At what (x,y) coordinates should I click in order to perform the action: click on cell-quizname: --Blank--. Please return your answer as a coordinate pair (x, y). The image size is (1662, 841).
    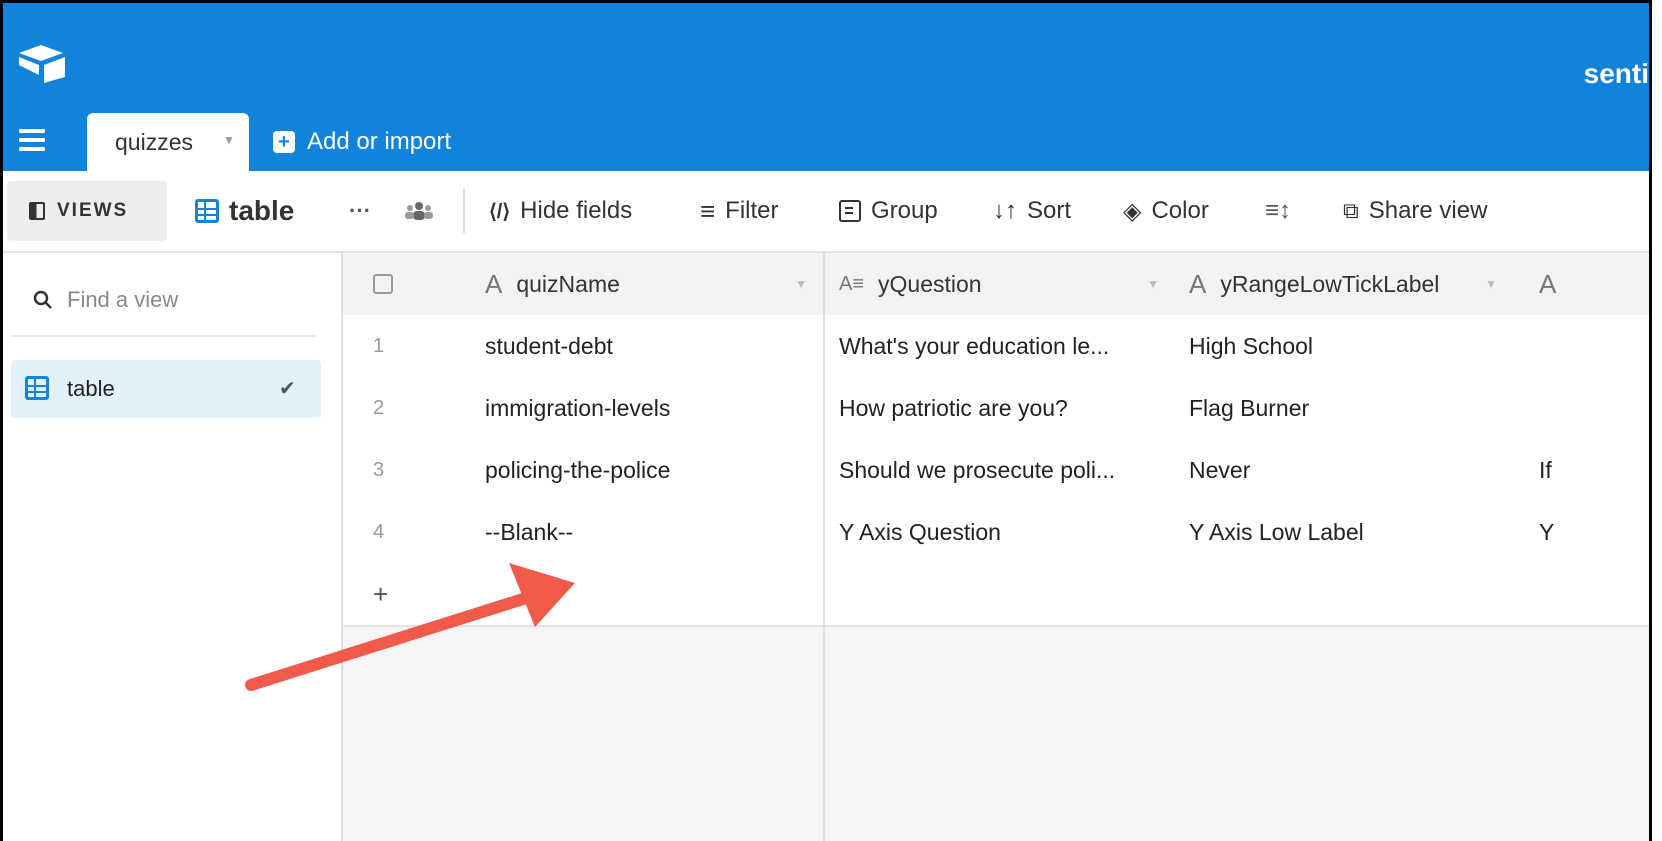
    Looking at the image, I should click on (653, 532).